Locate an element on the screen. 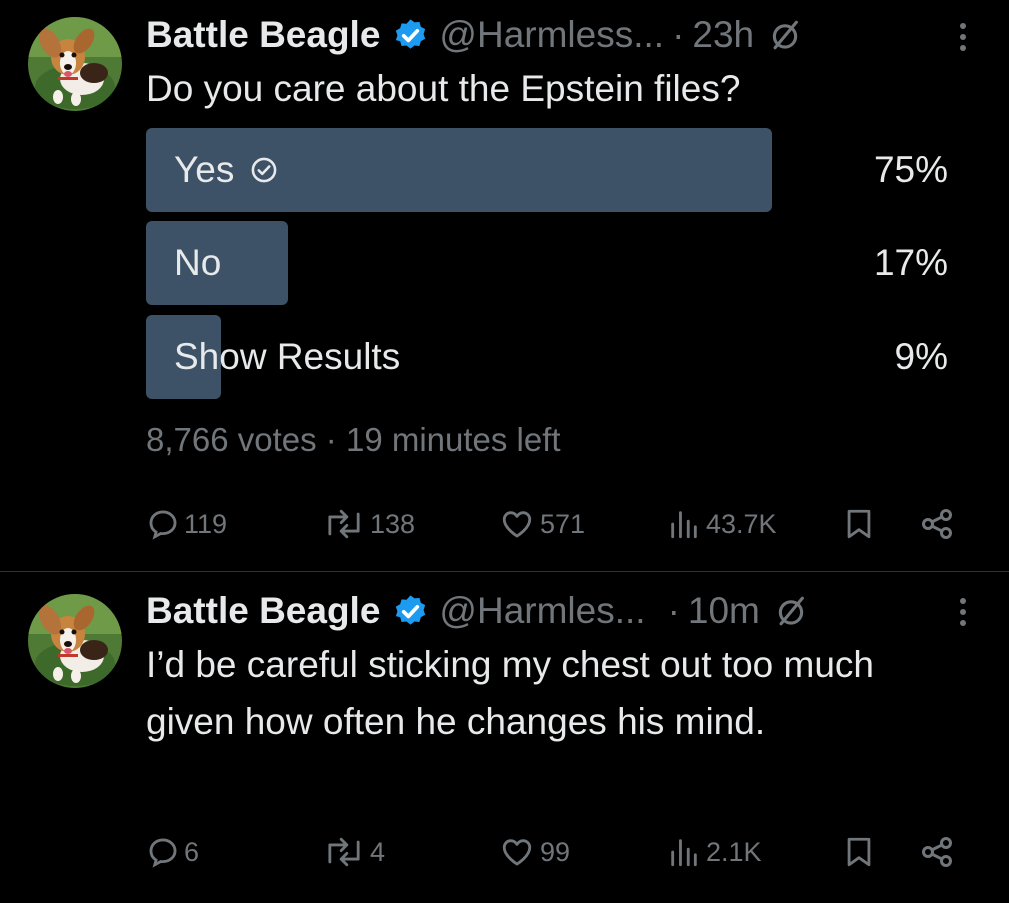 This screenshot has width=1009, height=903. views-button: 2.1K is located at coordinates (714, 852).